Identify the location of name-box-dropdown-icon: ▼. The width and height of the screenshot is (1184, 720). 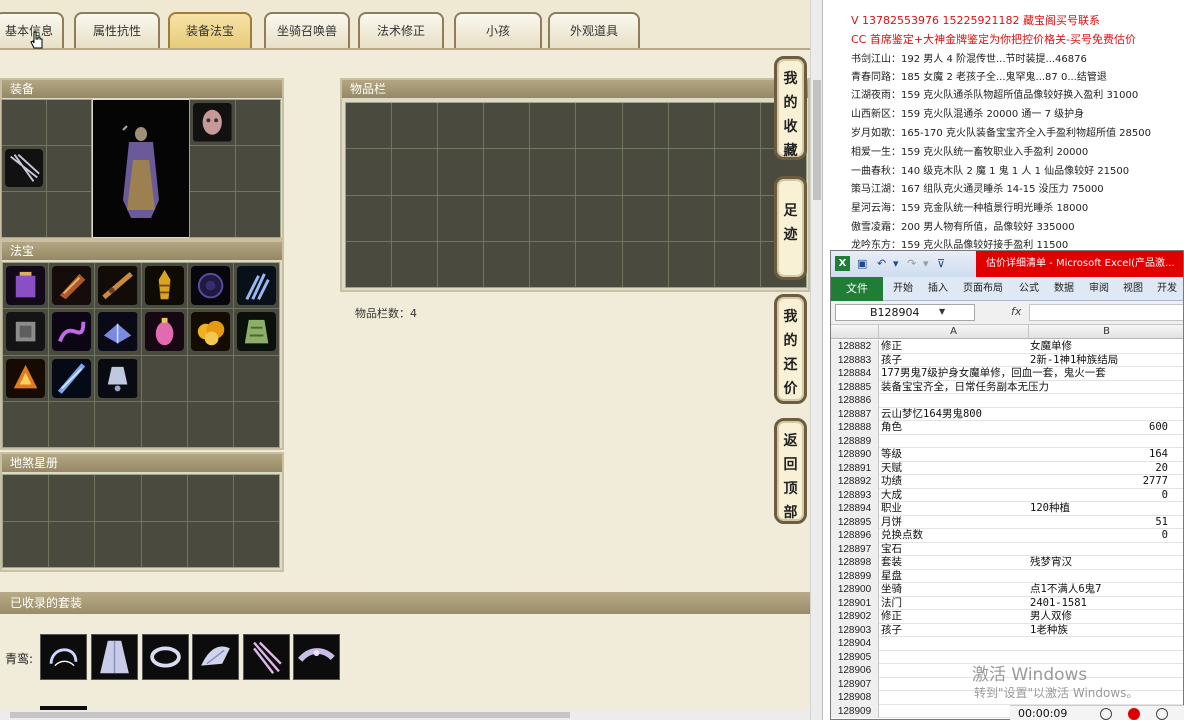
(942, 311).